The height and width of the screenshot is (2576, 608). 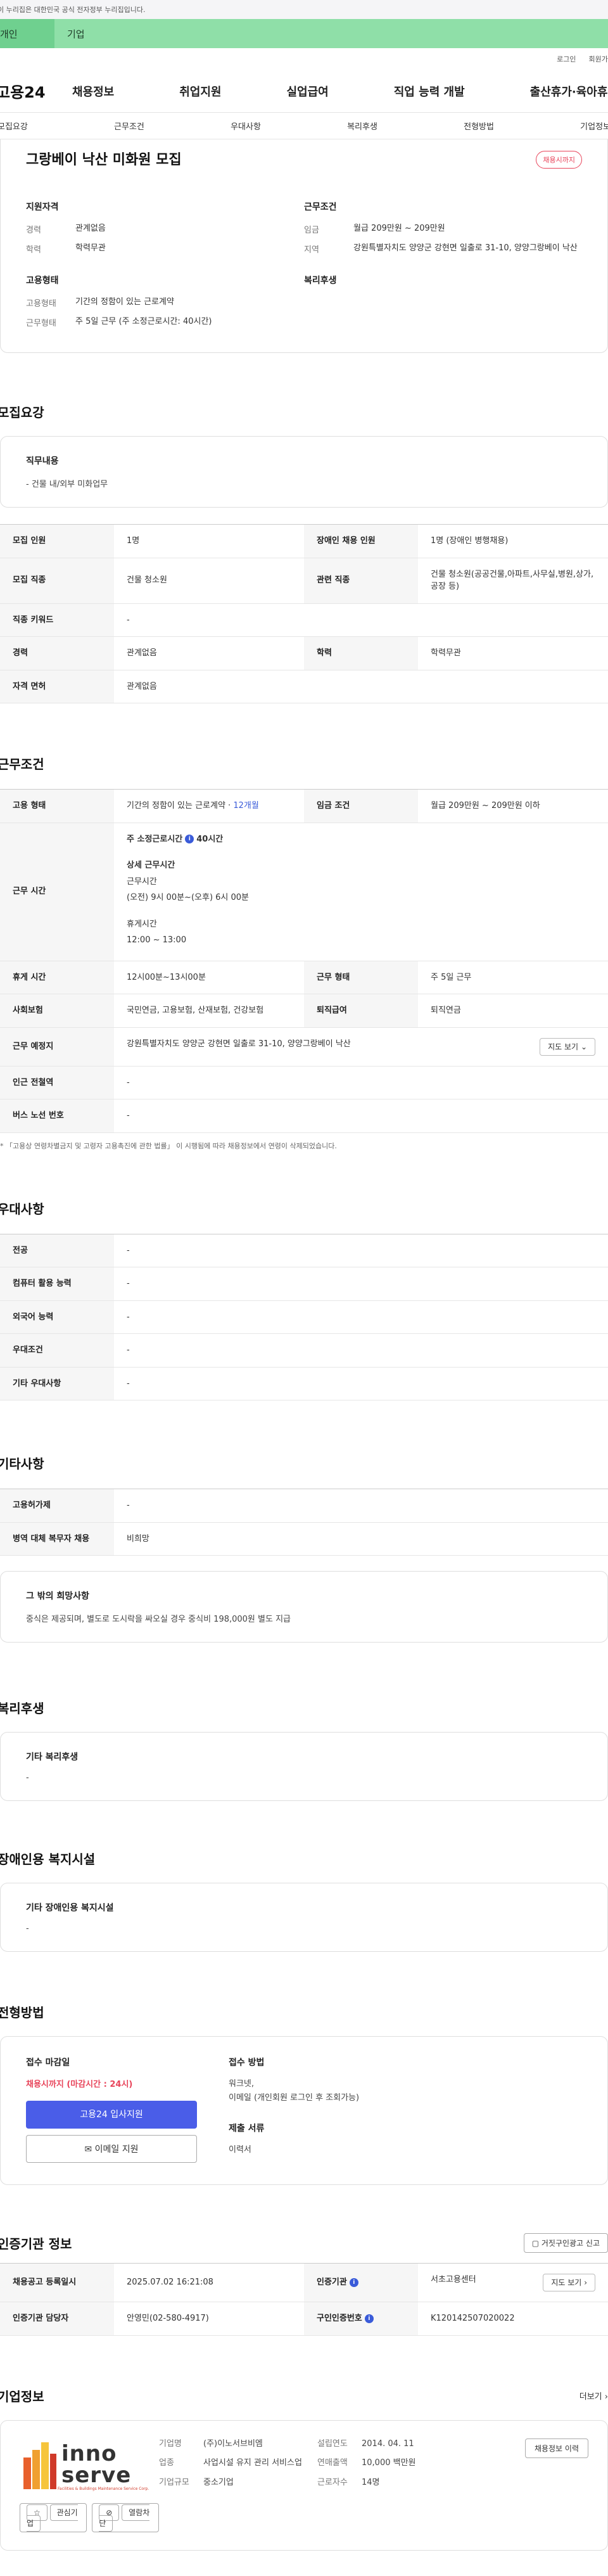 What do you see at coordinates (453, 2279) in the screenshot?
I see `cert-org-value: 서초고용센터` at bounding box center [453, 2279].